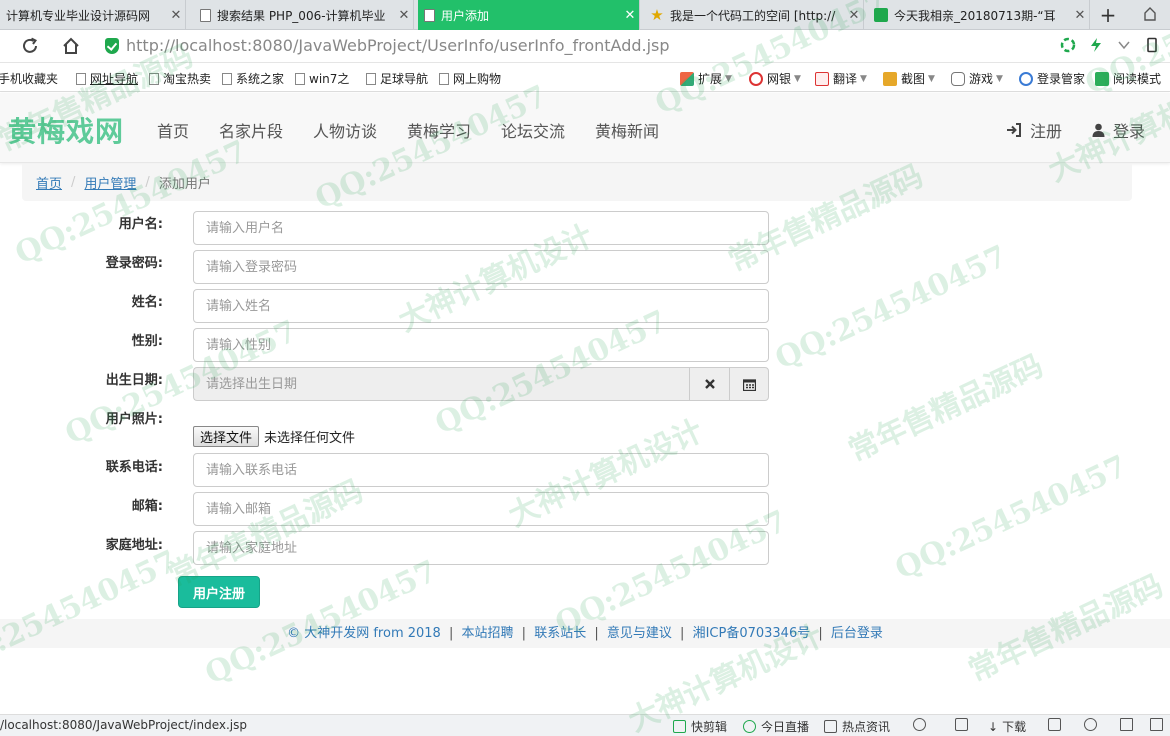  What do you see at coordinates (260, 79) in the screenshot?
I see `bookmark-label: 系统之家` at bounding box center [260, 79].